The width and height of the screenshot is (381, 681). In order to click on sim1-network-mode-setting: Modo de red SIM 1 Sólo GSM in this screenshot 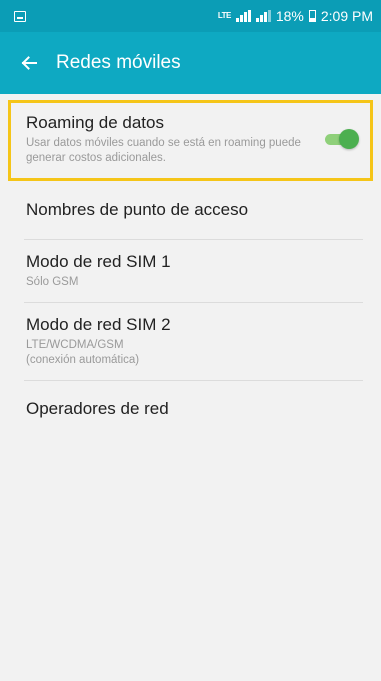, I will do `click(190, 270)`.